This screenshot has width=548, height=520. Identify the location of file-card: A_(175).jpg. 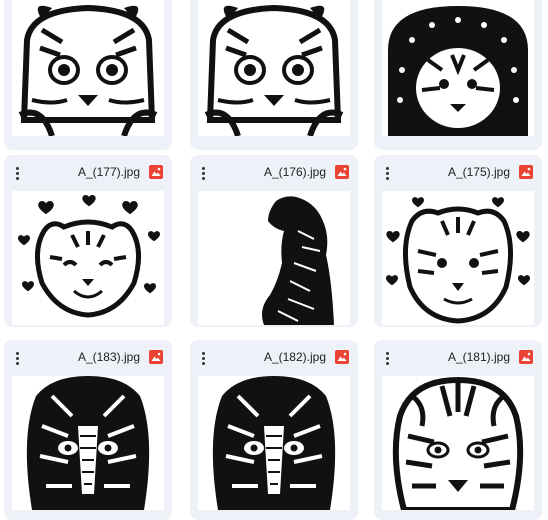
(458, 241).